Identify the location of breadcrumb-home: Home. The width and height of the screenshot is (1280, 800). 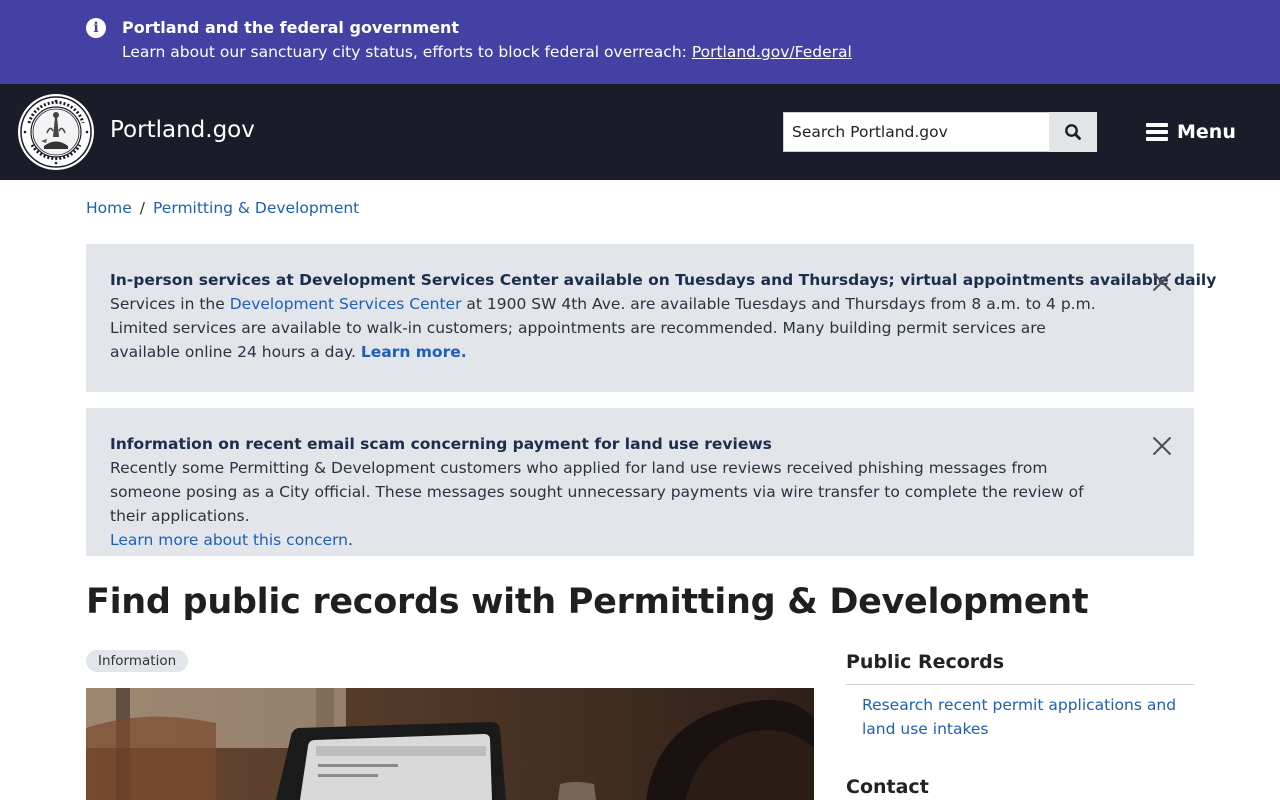
(109, 208).